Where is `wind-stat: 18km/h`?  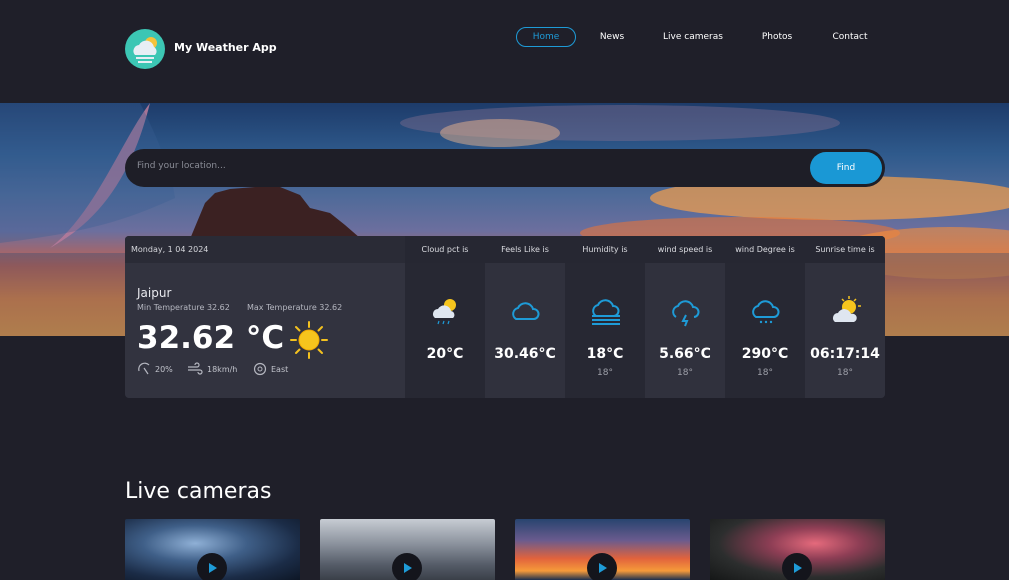
wind-stat: 18km/h is located at coordinates (212, 369).